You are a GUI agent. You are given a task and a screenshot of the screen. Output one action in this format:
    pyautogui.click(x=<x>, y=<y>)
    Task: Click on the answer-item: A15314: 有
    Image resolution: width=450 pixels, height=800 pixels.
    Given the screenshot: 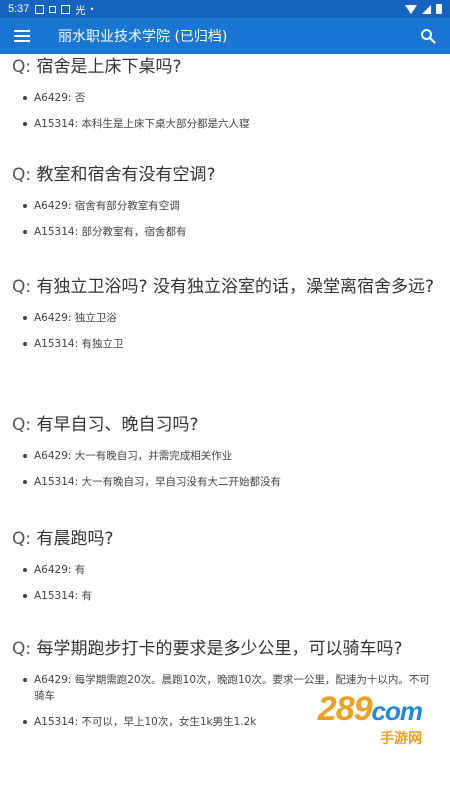 What is the action you would take?
    pyautogui.click(x=225, y=596)
    